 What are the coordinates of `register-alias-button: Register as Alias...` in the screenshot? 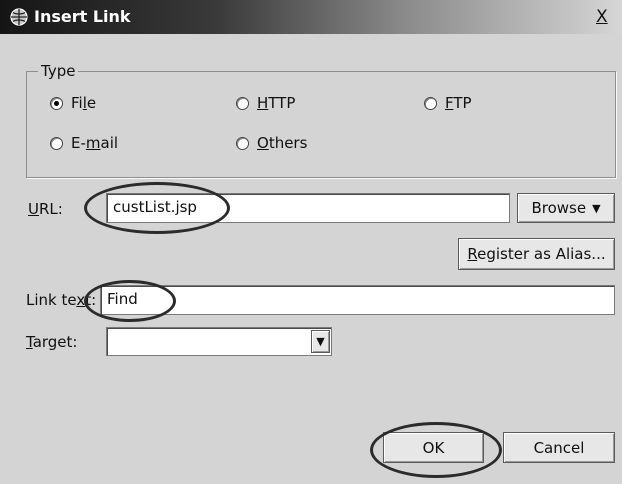 It's located at (536, 254).